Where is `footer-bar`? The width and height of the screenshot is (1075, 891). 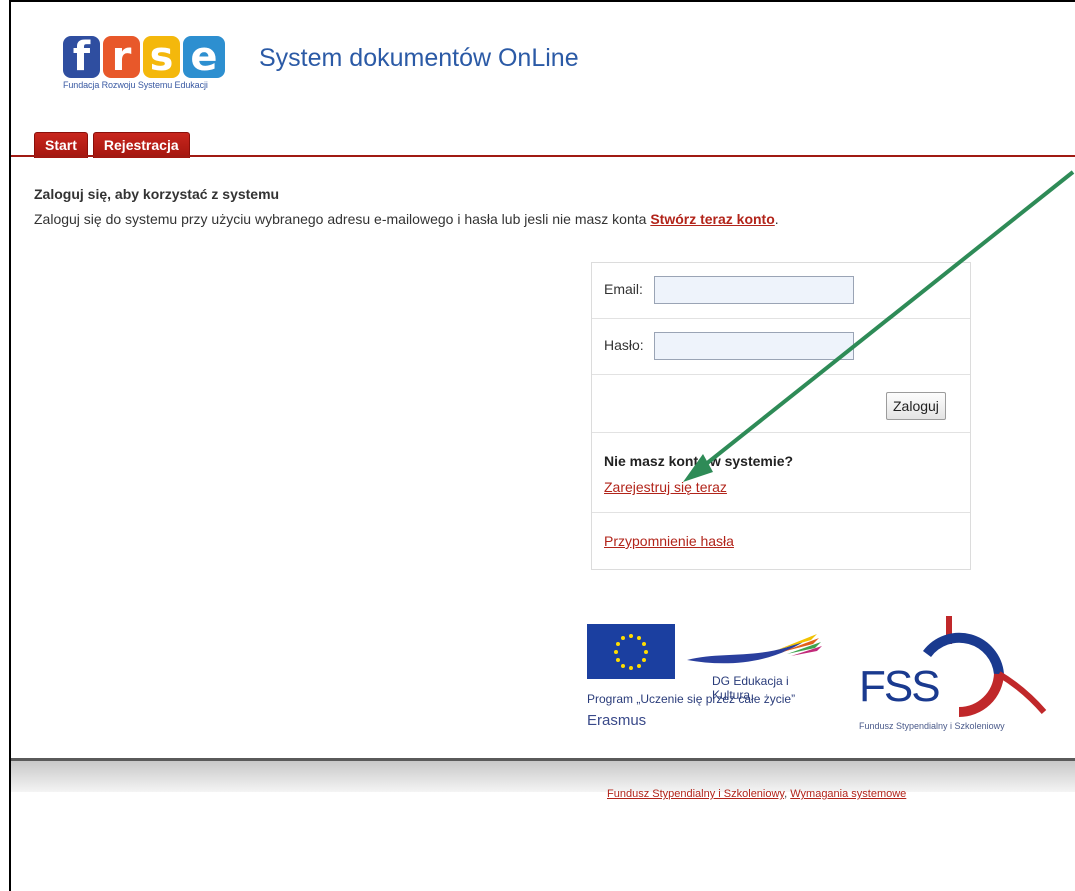 footer-bar is located at coordinates (543, 775).